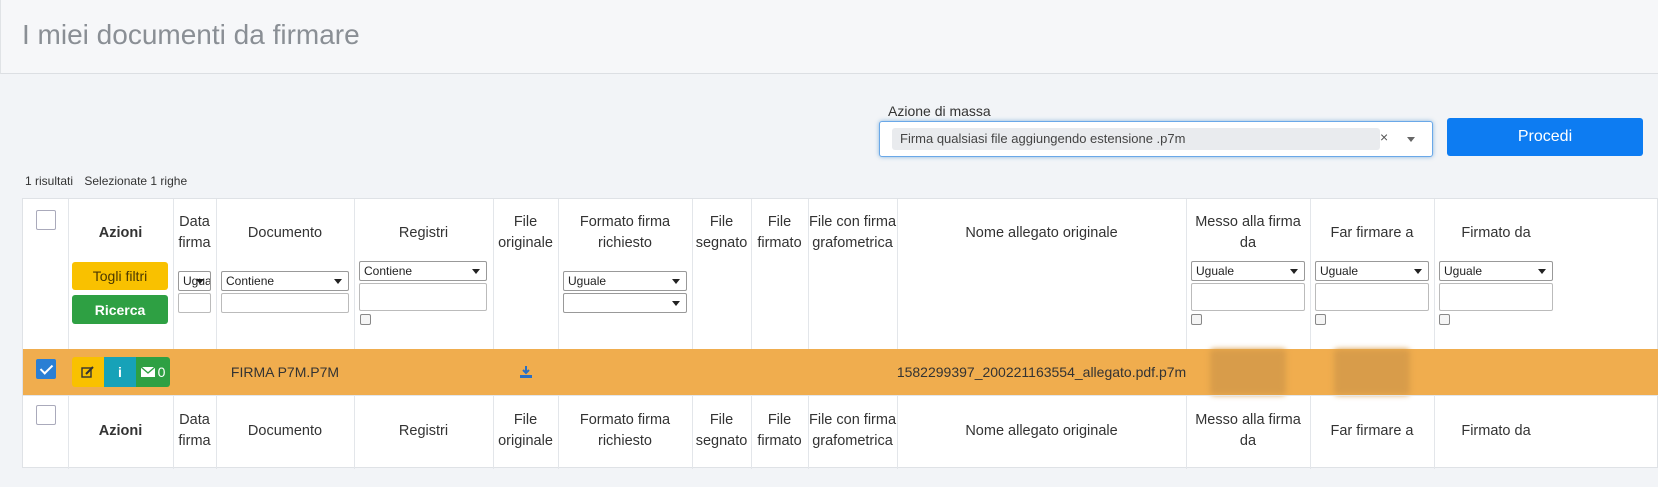 The height and width of the screenshot is (487, 1658). What do you see at coordinates (423, 271) in the screenshot?
I see `registri-filter-select: Contiene` at bounding box center [423, 271].